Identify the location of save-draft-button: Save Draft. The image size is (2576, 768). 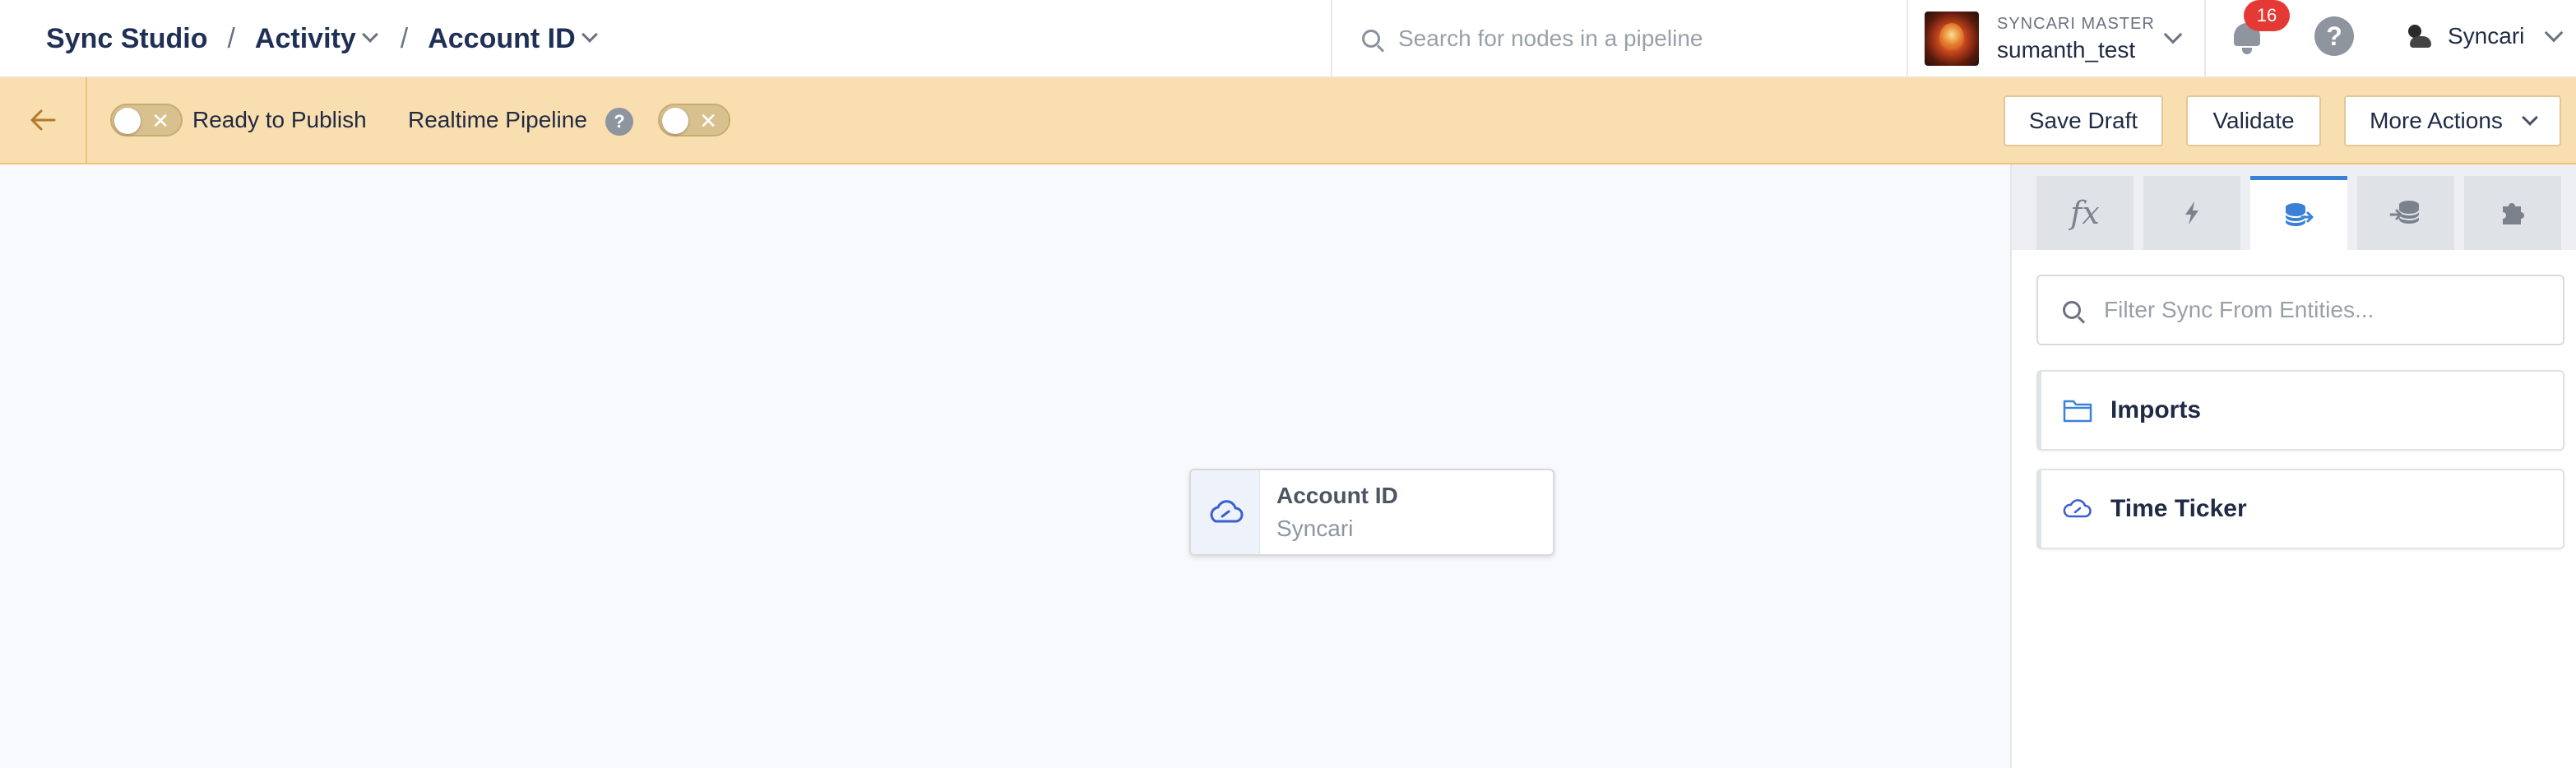
(2084, 120).